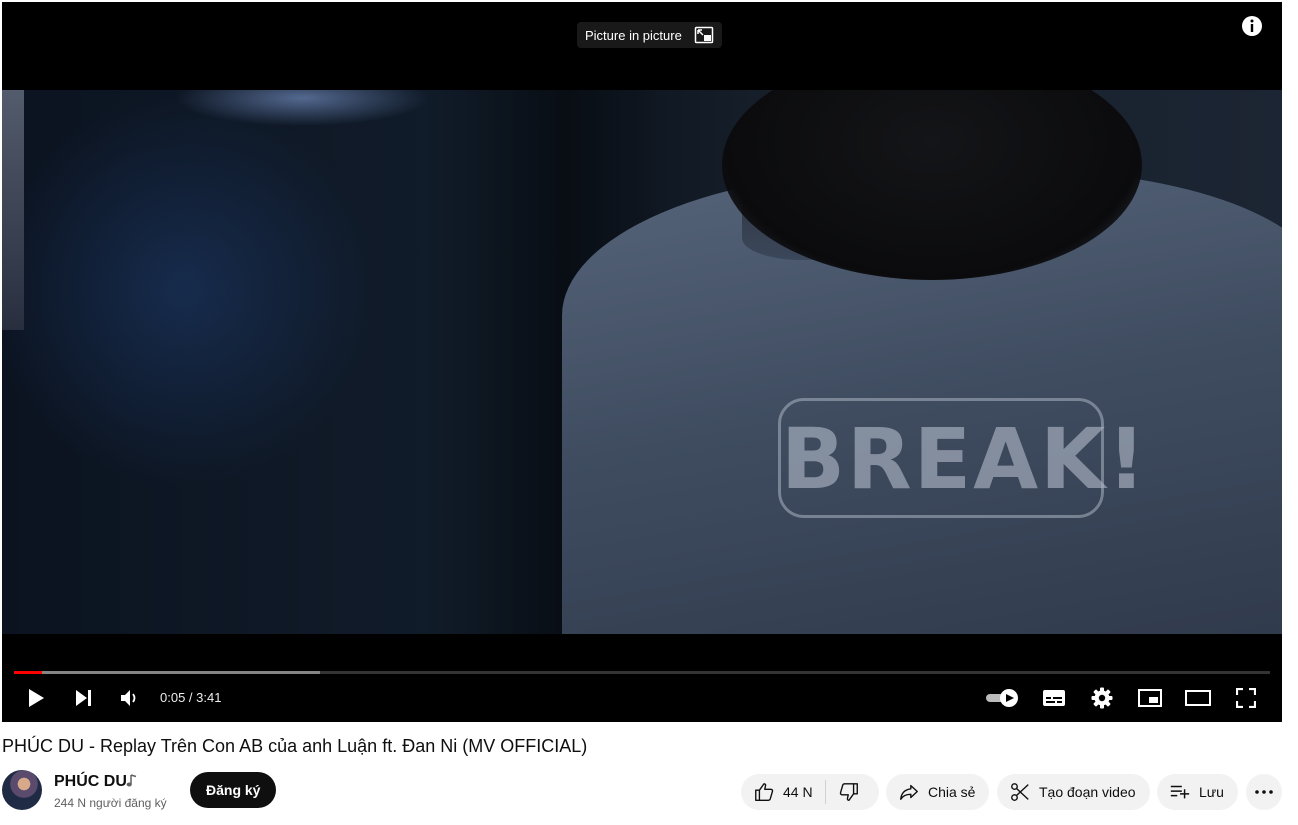  What do you see at coordinates (1252, 26) in the screenshot?
I see `info-icon` at bounding box center [1252, 26].